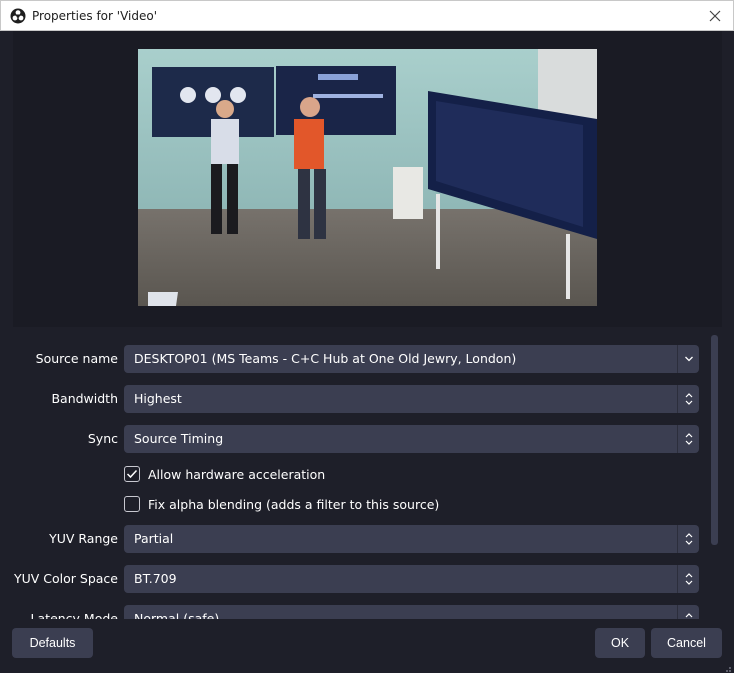 Image resolution: width=734 pixels, height=673 pixels. I want to click on yuv-color-space-select: BT.709, so click(411, 579).